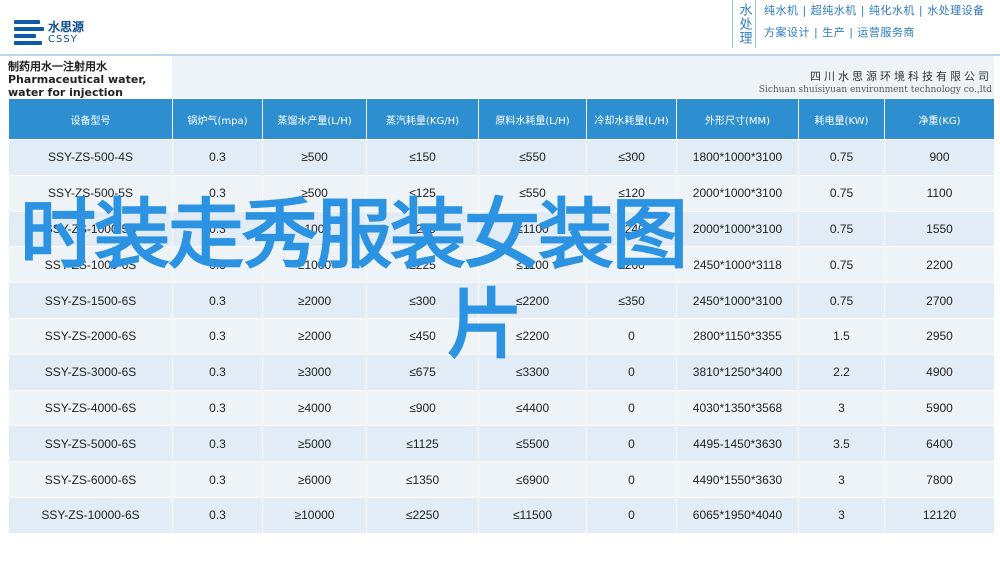  Describe the element at coordinates (744, 24) in the screenshot. I see `tagline-vertical: 水处理` at that location.